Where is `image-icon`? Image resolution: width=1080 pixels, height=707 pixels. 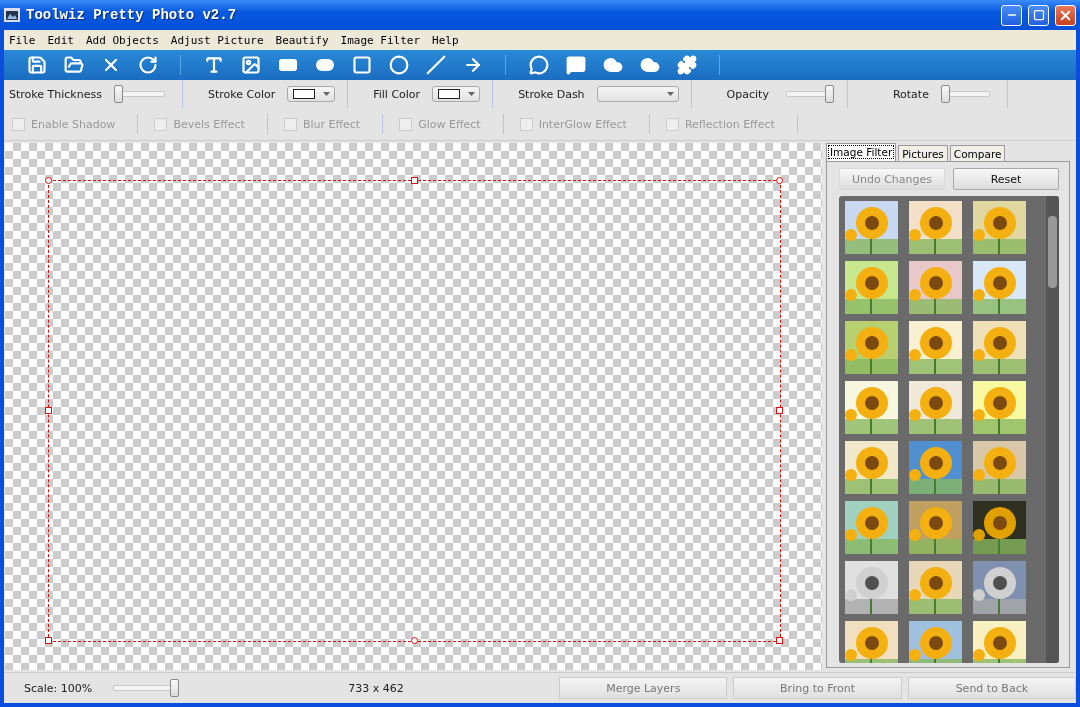
image-icon is located at coordinates (250, 65).